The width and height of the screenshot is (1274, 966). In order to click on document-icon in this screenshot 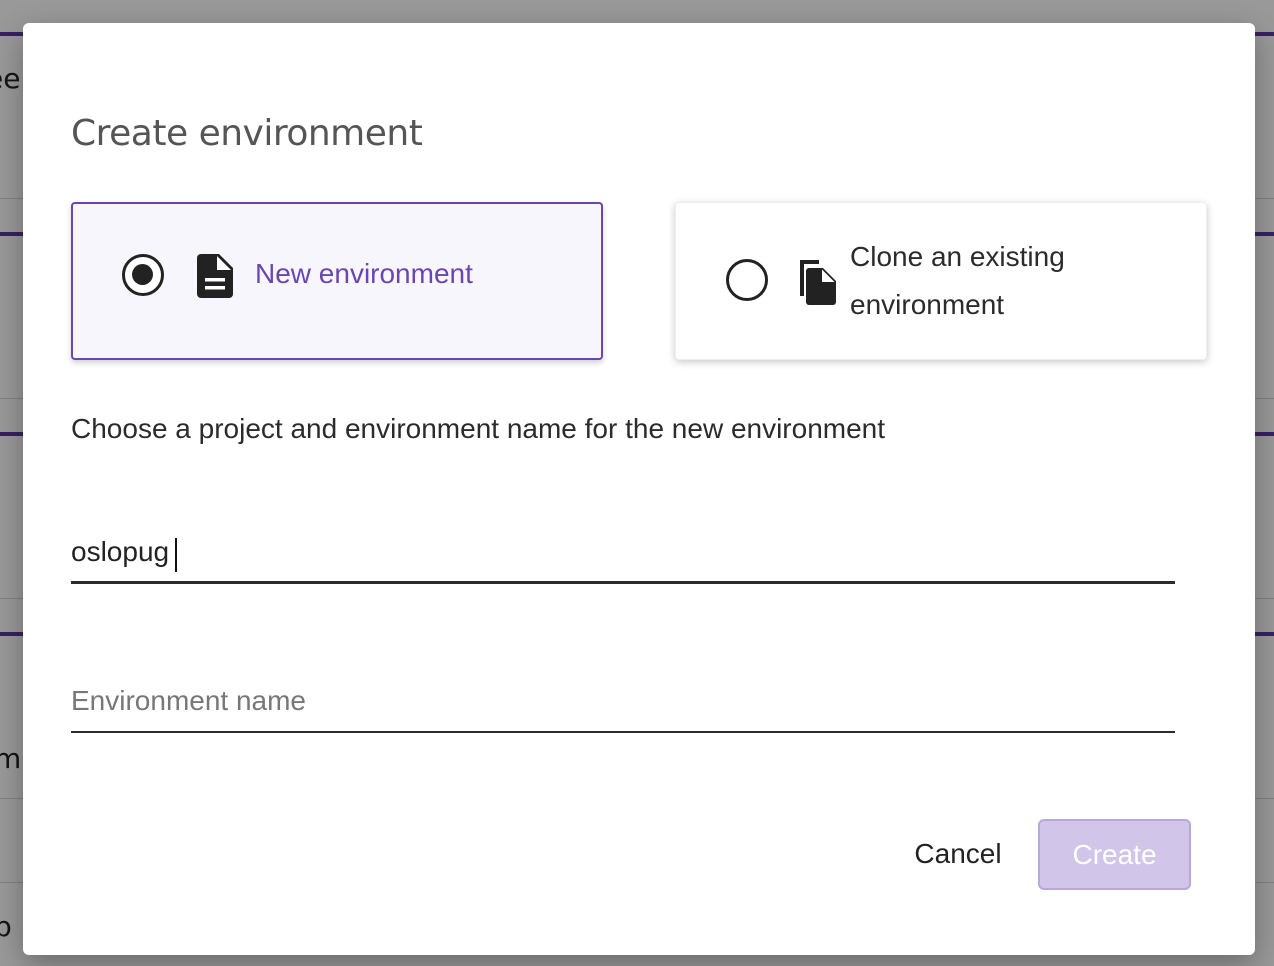, I will do `click(215, 278)`.